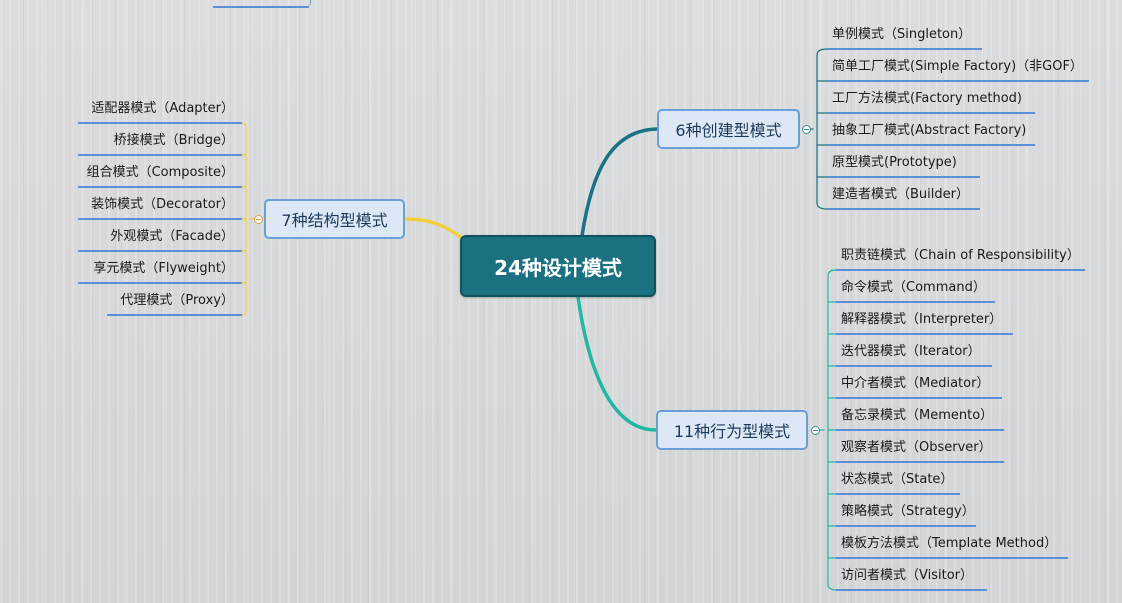 Image resolution: width=1122 pixels, height=603 pixels. I want to click on structural-subtopic-4: 装饰模式（Decorator）, so click(160, 207).